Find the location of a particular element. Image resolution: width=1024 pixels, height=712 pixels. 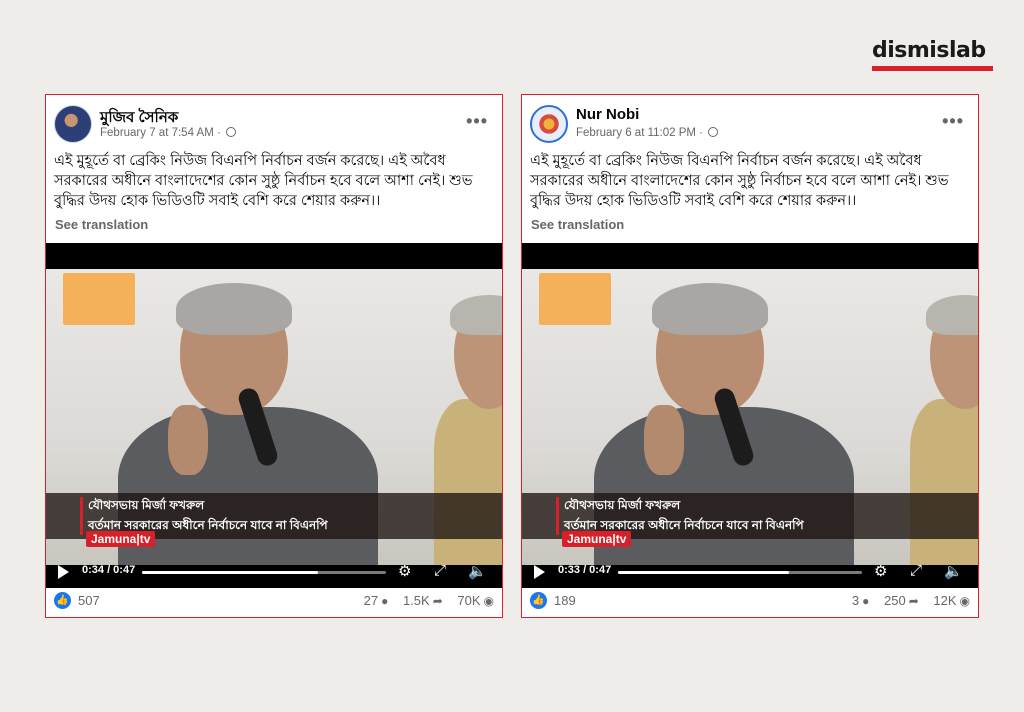

post-meta: February 7 at 7:54 AM · is located at coordinates (168, 133).